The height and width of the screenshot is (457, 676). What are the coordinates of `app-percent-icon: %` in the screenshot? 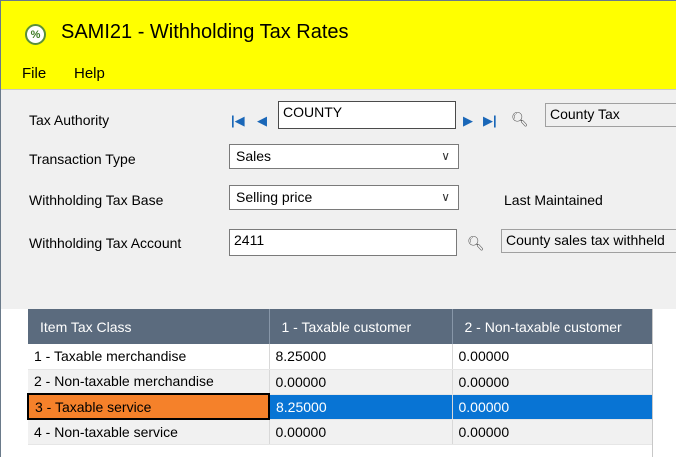 It's located at (35, 34).